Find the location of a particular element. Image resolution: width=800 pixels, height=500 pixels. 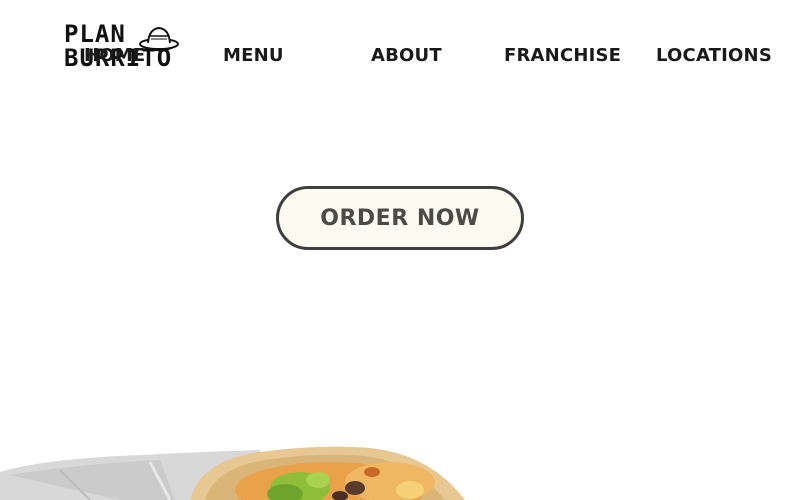

nav-menu-link: MENU is located at coordinates (253, 55).